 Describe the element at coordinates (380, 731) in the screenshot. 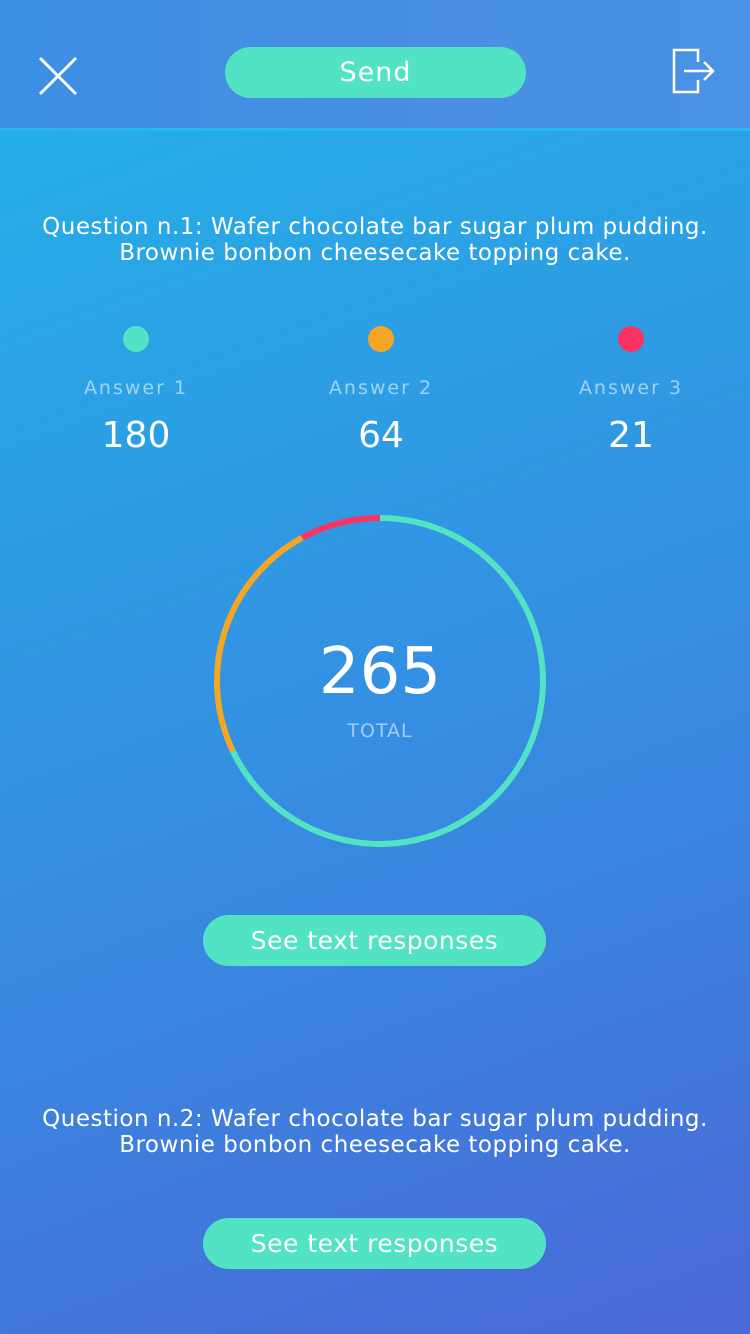

I see `total-label: TOTAL` at that location.